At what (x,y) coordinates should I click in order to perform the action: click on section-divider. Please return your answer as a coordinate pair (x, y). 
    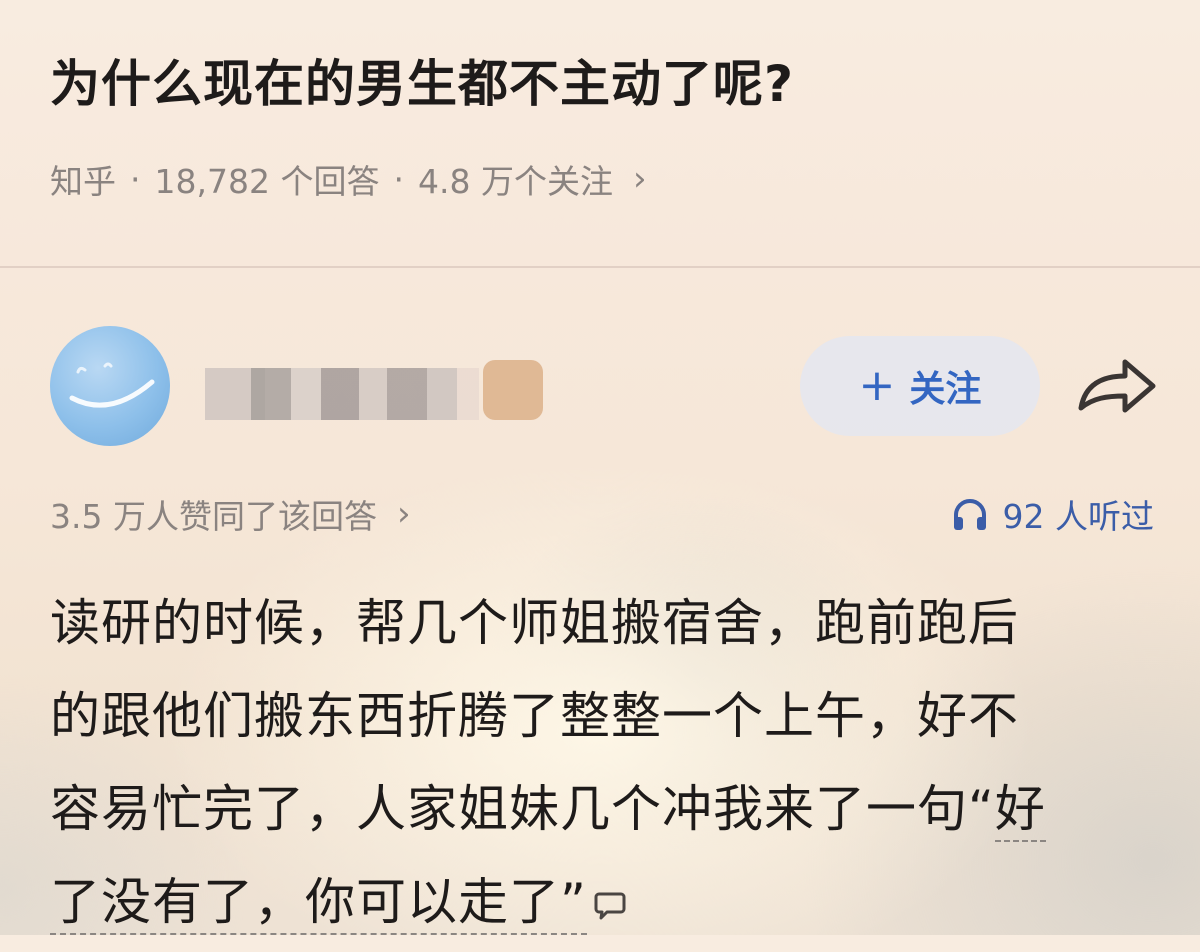
    Looking at the image, I should click on (600, 267).